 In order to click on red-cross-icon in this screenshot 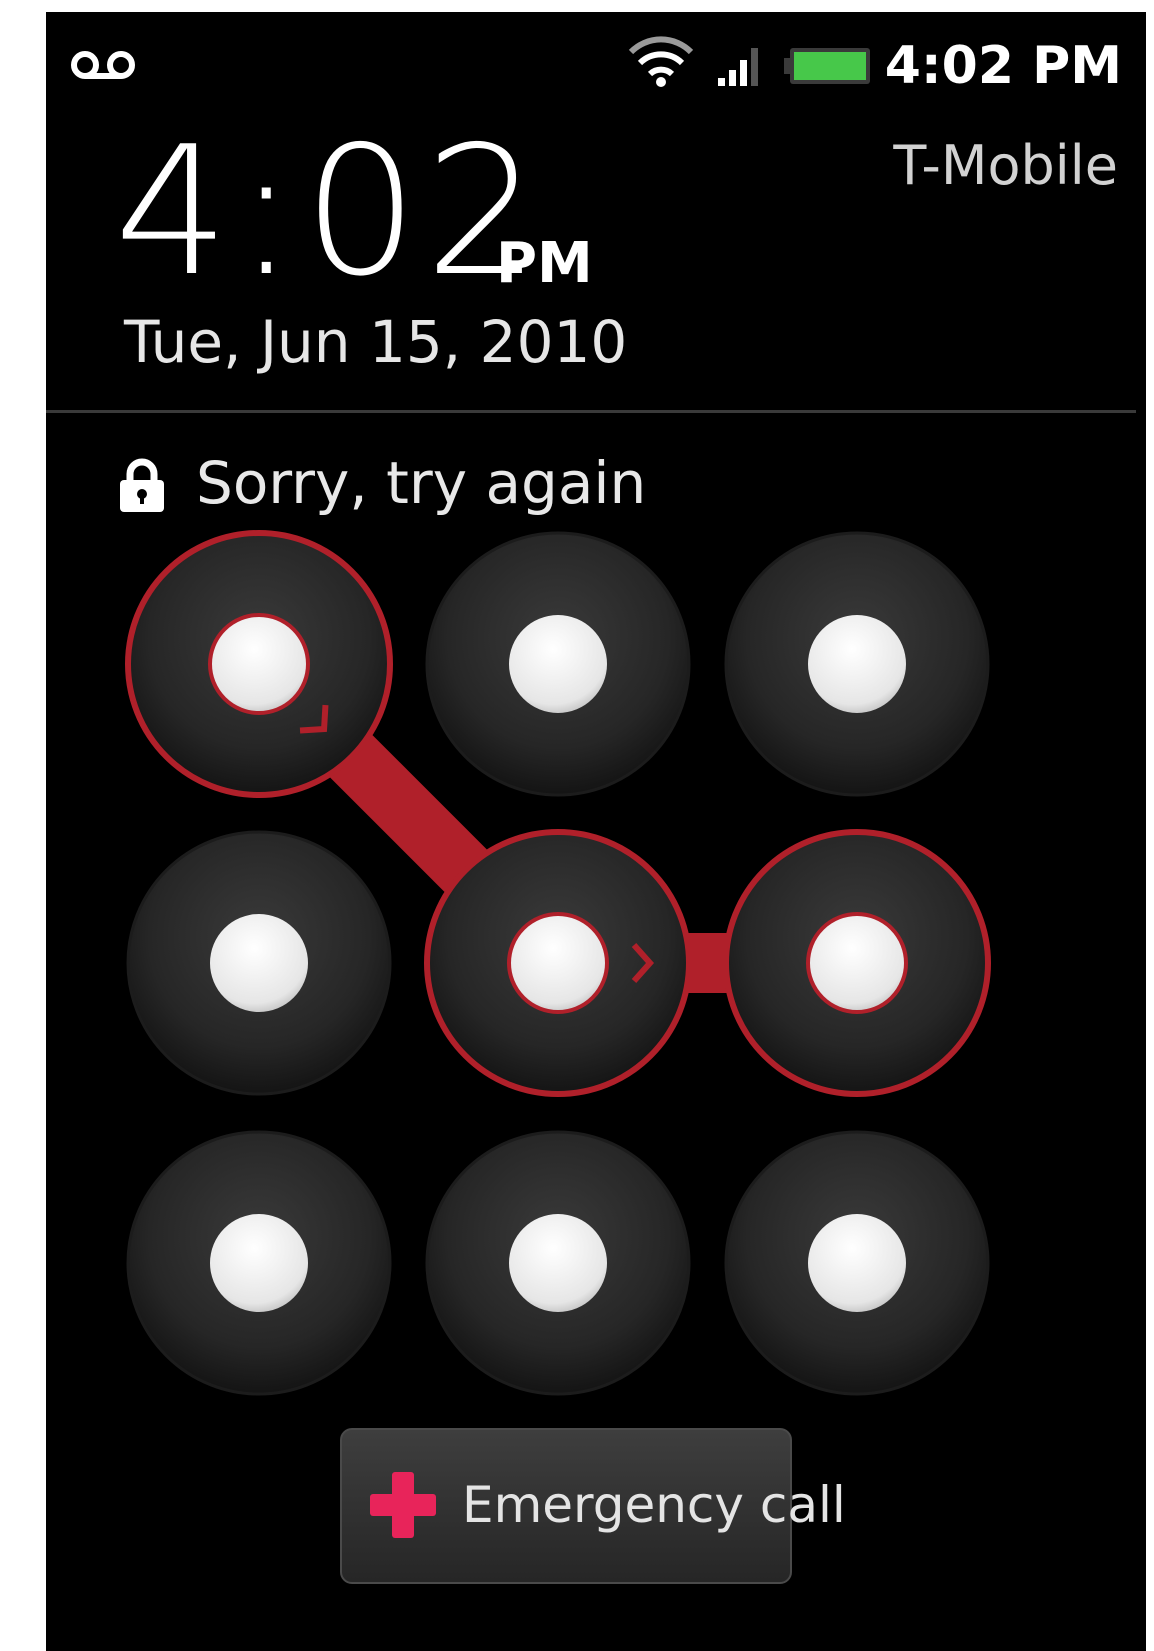, I will do `click(403, 1505)`.